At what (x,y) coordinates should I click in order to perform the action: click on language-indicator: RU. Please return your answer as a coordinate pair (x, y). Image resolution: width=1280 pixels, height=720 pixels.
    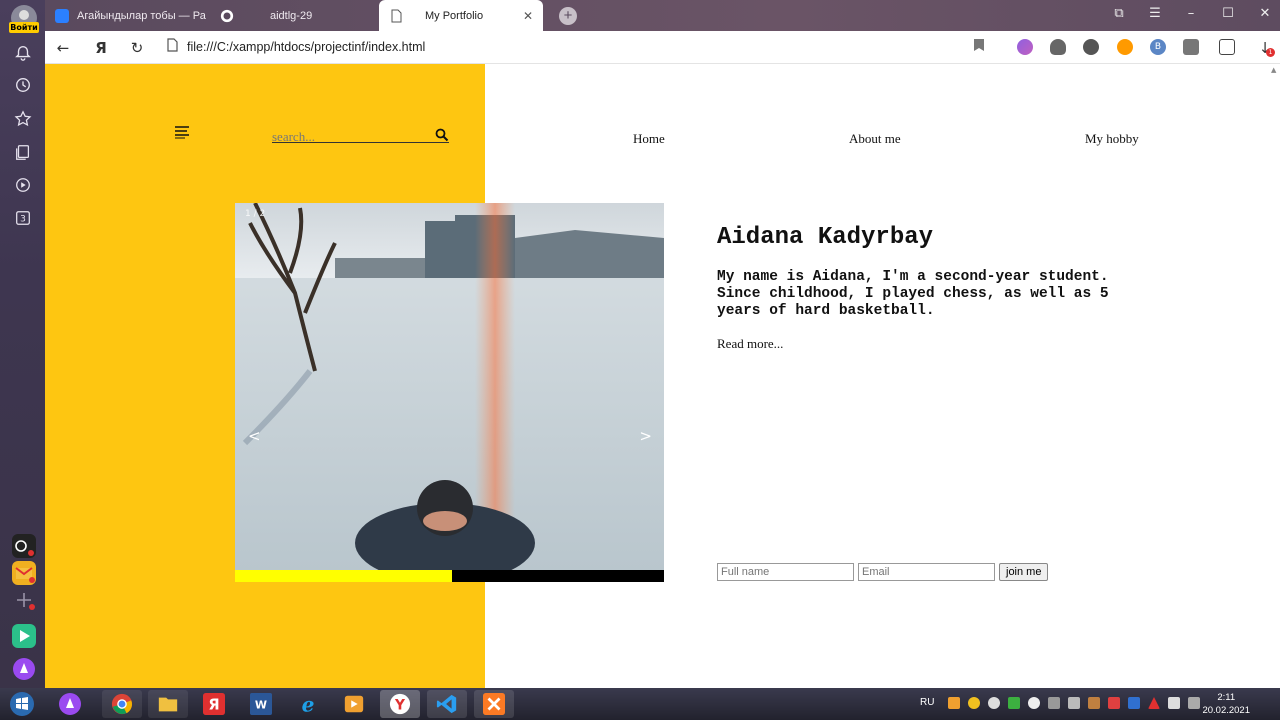
    Looking at the image, I should click on (927, 702).